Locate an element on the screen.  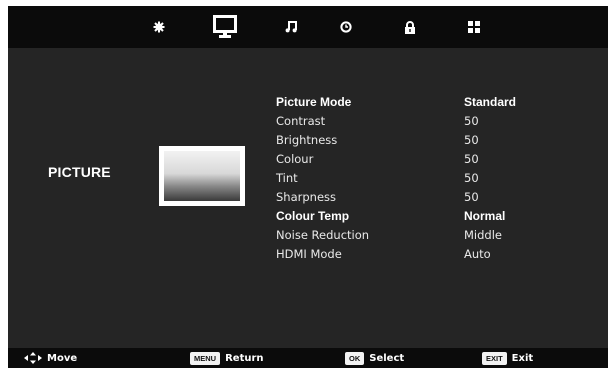
menu-item-colour: Colour 50 is located at coordinates (436, 158).